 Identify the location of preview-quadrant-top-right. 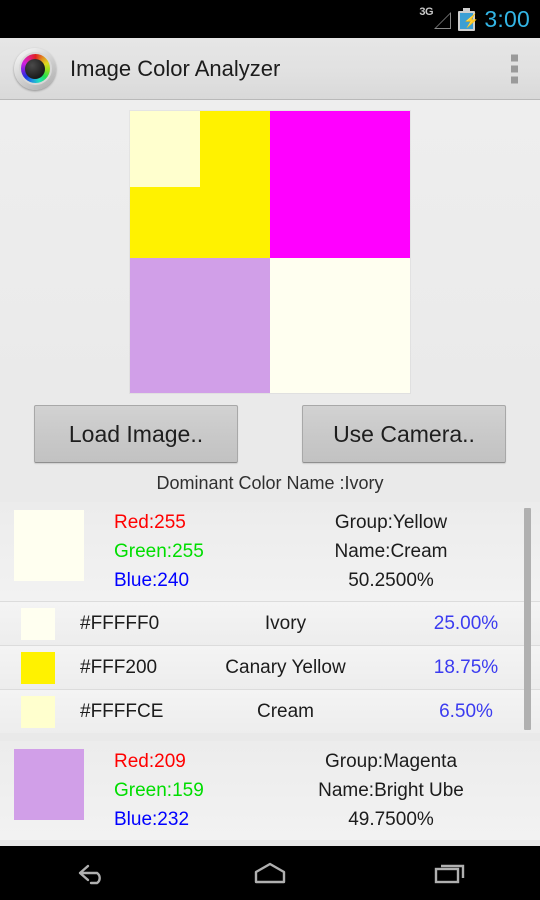
(340, 184).